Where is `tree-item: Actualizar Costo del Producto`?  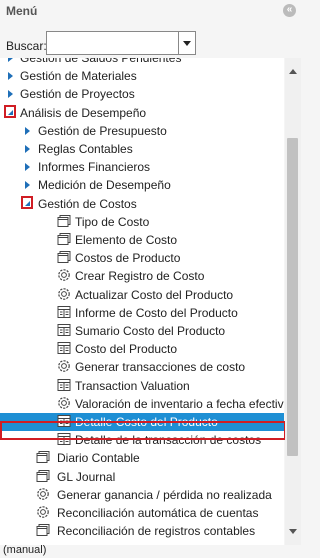 tree-item: Actualizar Costo del Producto is located at coordinates (142, 295).